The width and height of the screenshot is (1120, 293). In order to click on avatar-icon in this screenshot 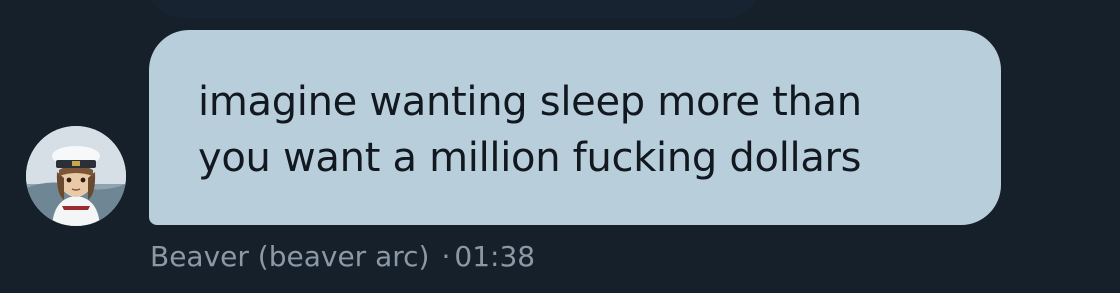, I will do `click(76, 176)`.